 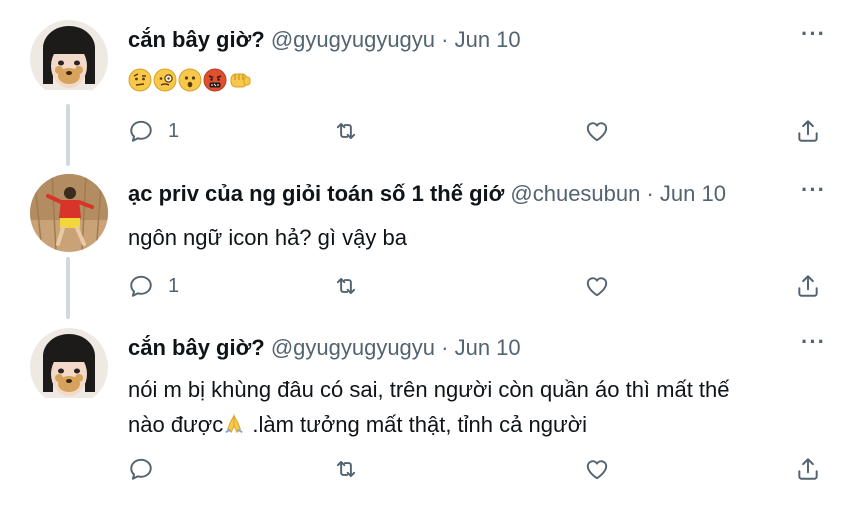 What do you see at coordinates (240, 80) in the screenshot?
I see `oncoming-fist-icon` at bounding box center [240, 80].